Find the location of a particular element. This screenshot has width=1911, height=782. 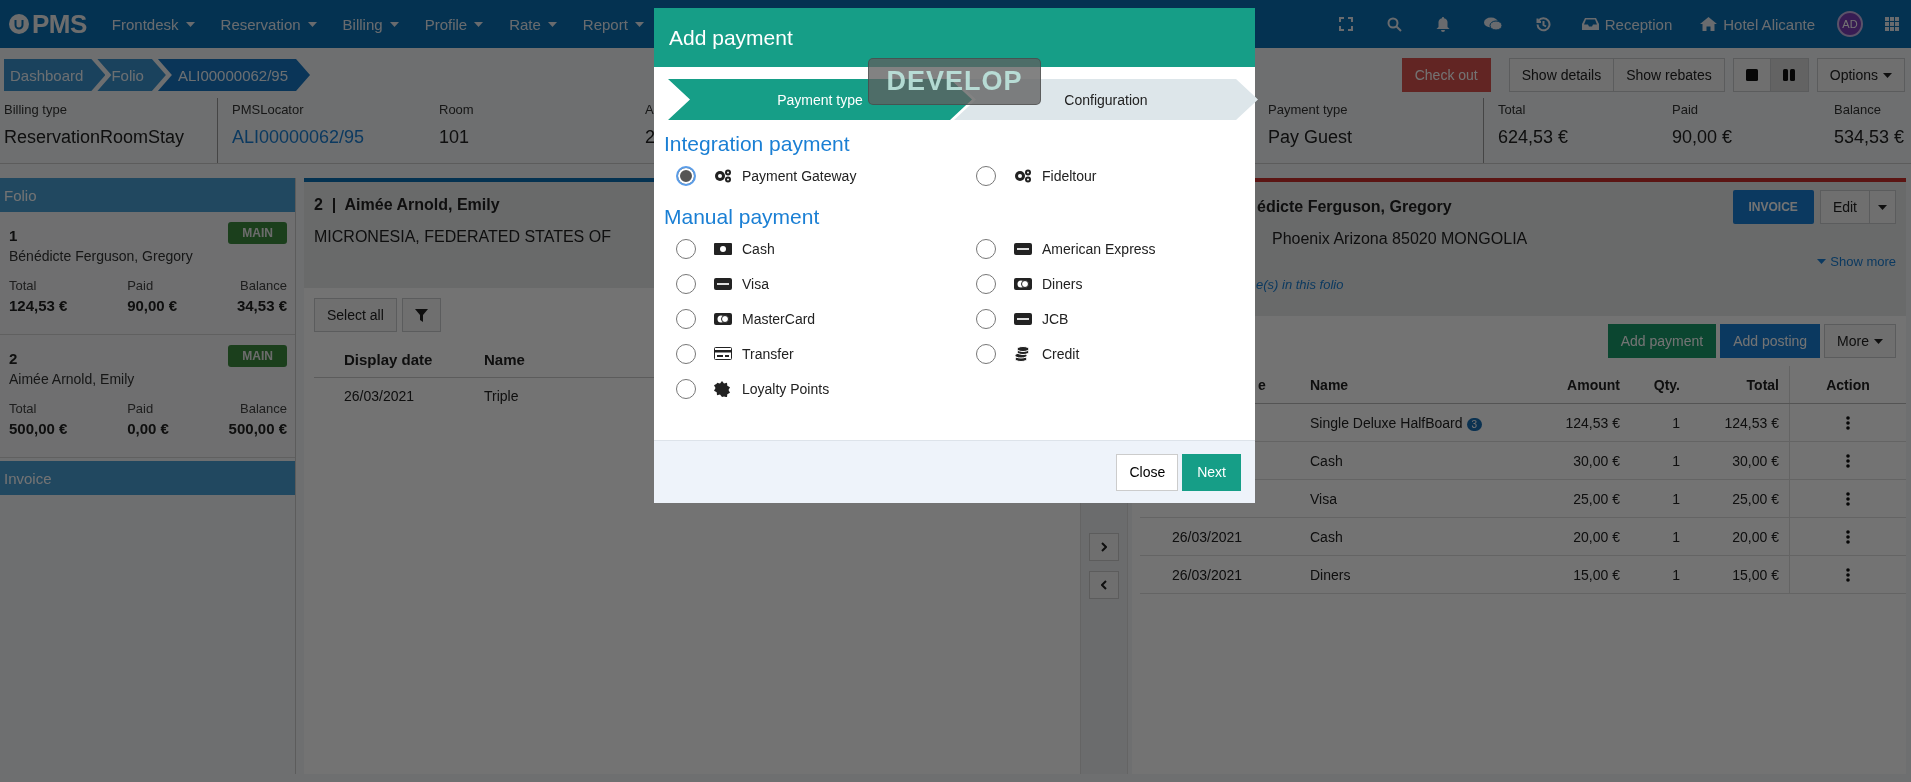

toggle-button: Show rebates is located at coordinates (1669, 75).